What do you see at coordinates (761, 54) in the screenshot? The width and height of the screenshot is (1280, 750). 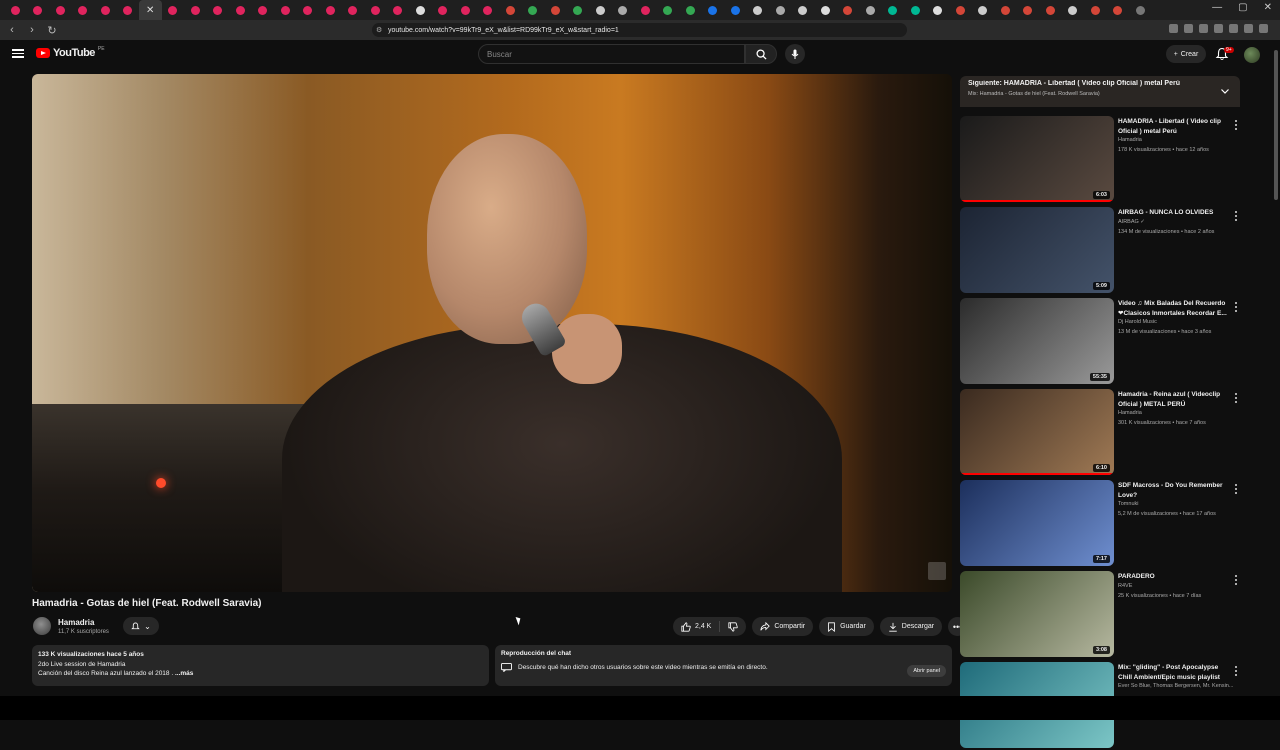 I see `search-button` at bounding box center [761, 54].